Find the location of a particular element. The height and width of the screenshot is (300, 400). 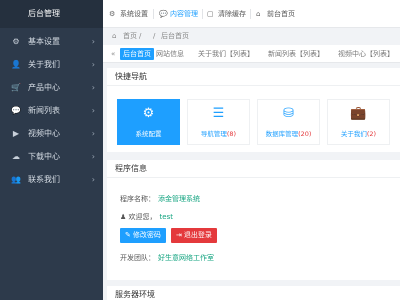

top-menu-frontend-home: ⌂ 前台首页 is located at coordinates (275, 14).